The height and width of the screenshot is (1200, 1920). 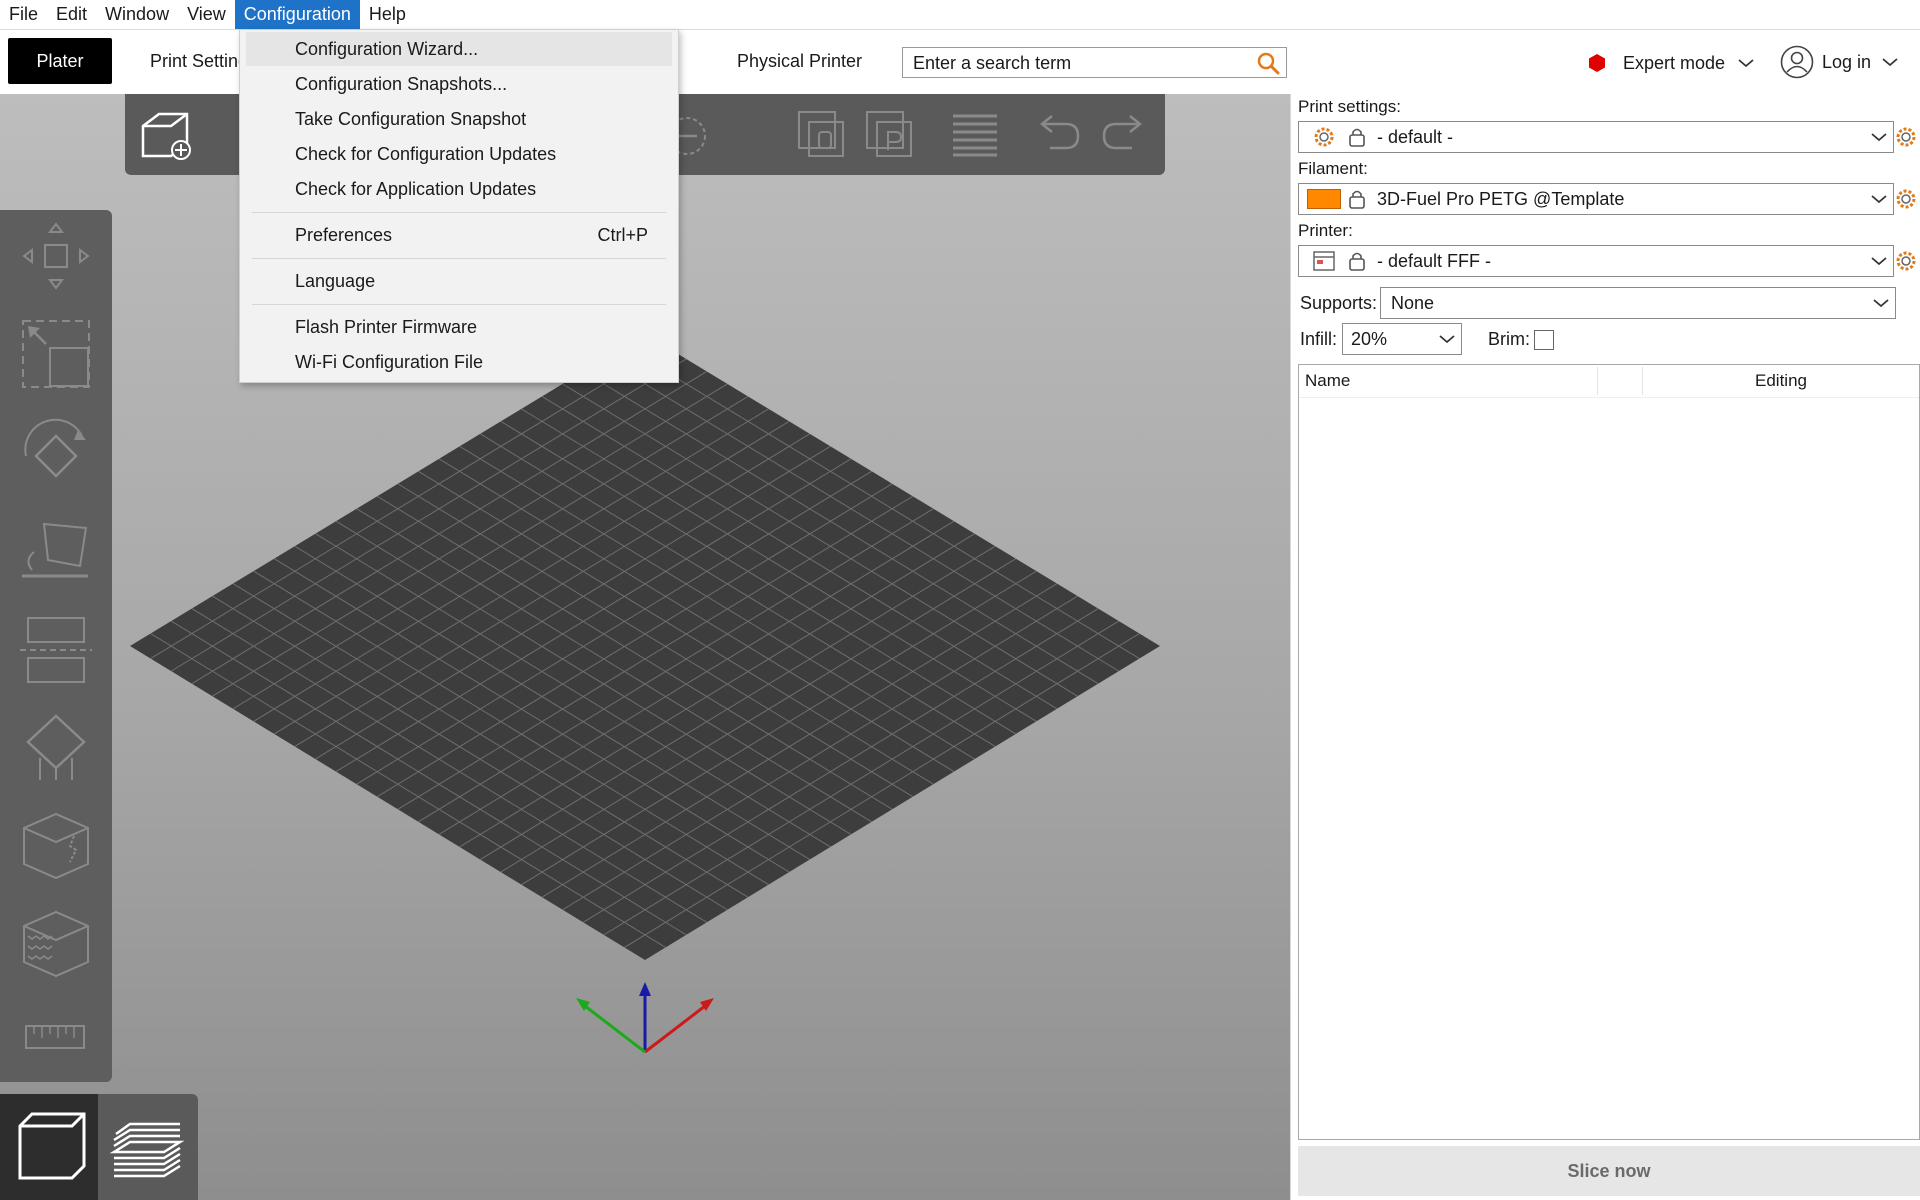 I want to click on infill-combo: 20%, so click(x=1402, y=339).